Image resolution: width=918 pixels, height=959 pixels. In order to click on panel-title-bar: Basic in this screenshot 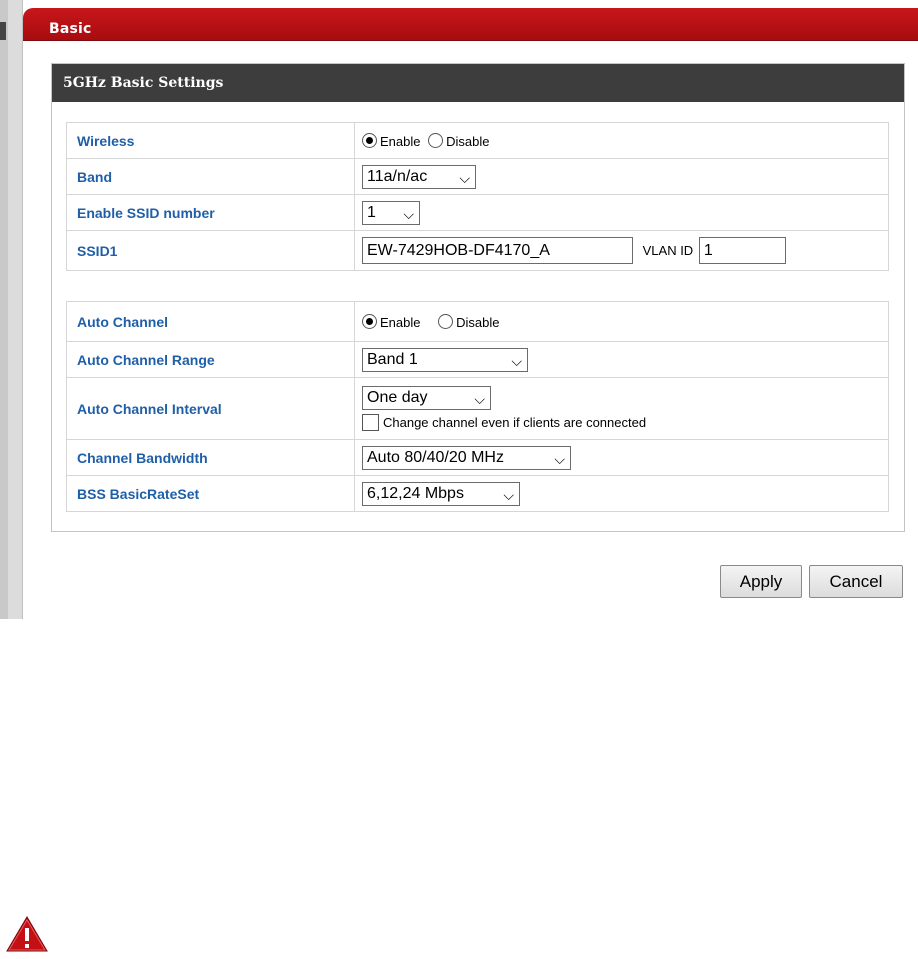, I will do `click(470, 24)`.